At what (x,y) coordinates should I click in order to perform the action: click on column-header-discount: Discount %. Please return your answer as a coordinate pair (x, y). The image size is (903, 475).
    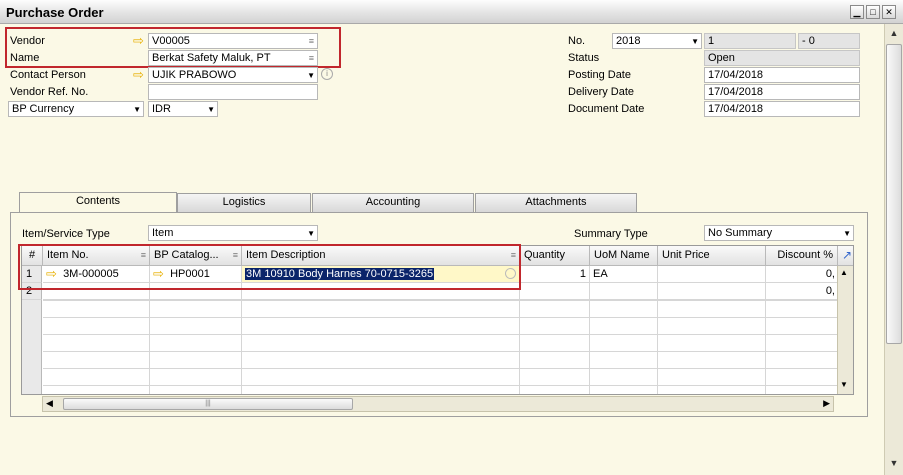
    Looking at the image, I should click on (802, 256).